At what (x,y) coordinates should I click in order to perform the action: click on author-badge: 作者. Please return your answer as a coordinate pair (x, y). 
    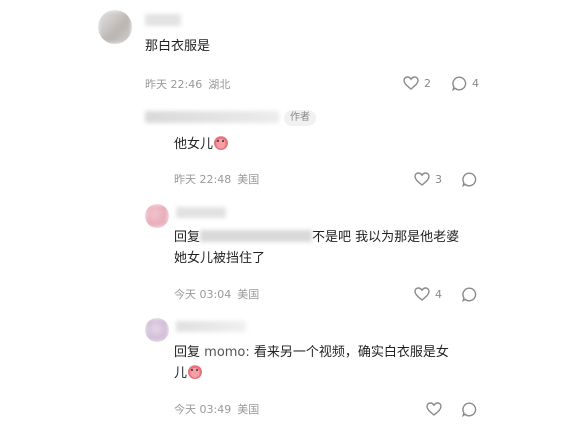
    Looking at the image, I should click on (300, 118).